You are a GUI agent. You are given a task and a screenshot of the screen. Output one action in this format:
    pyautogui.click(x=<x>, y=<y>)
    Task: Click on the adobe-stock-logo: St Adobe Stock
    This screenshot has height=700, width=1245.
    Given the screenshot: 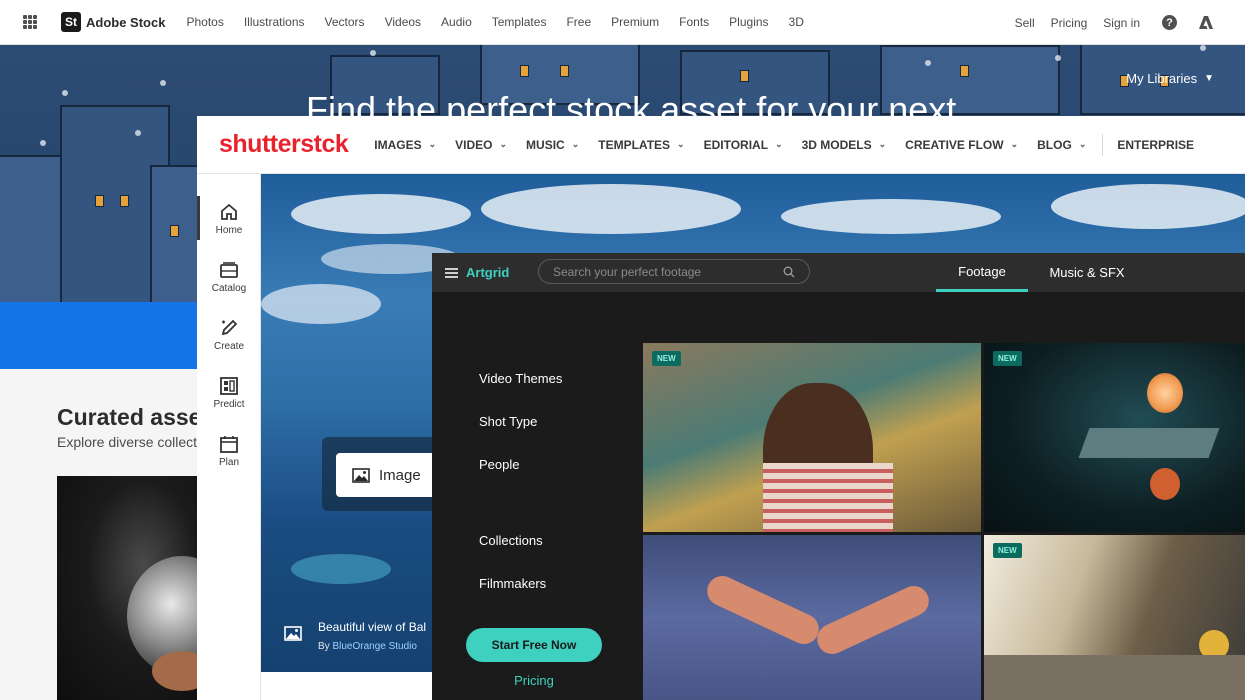 What is the action you would take?
    pyautogui.click(x=113, y=22)
    